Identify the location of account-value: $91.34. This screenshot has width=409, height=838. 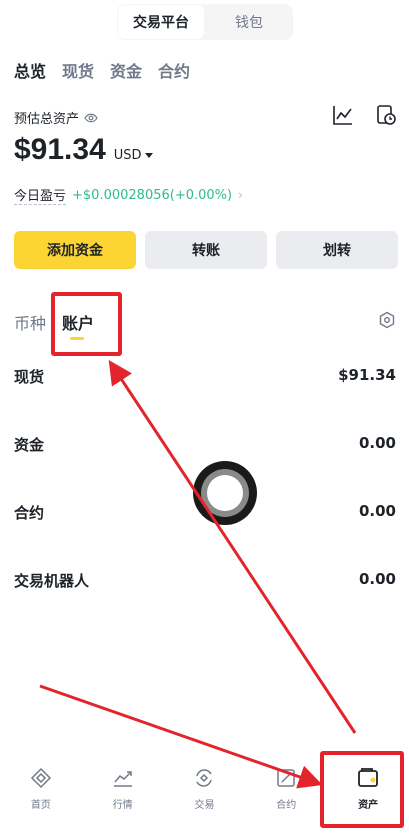
(367, 375).